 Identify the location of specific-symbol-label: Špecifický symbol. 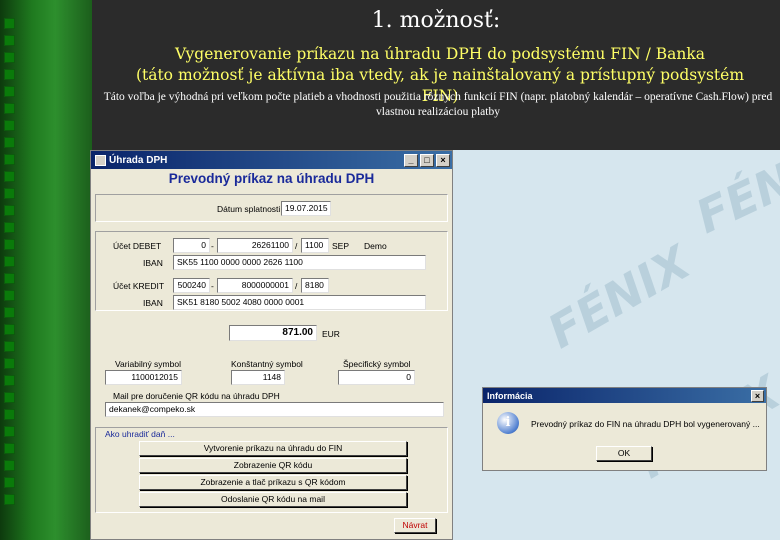
(377, 364).